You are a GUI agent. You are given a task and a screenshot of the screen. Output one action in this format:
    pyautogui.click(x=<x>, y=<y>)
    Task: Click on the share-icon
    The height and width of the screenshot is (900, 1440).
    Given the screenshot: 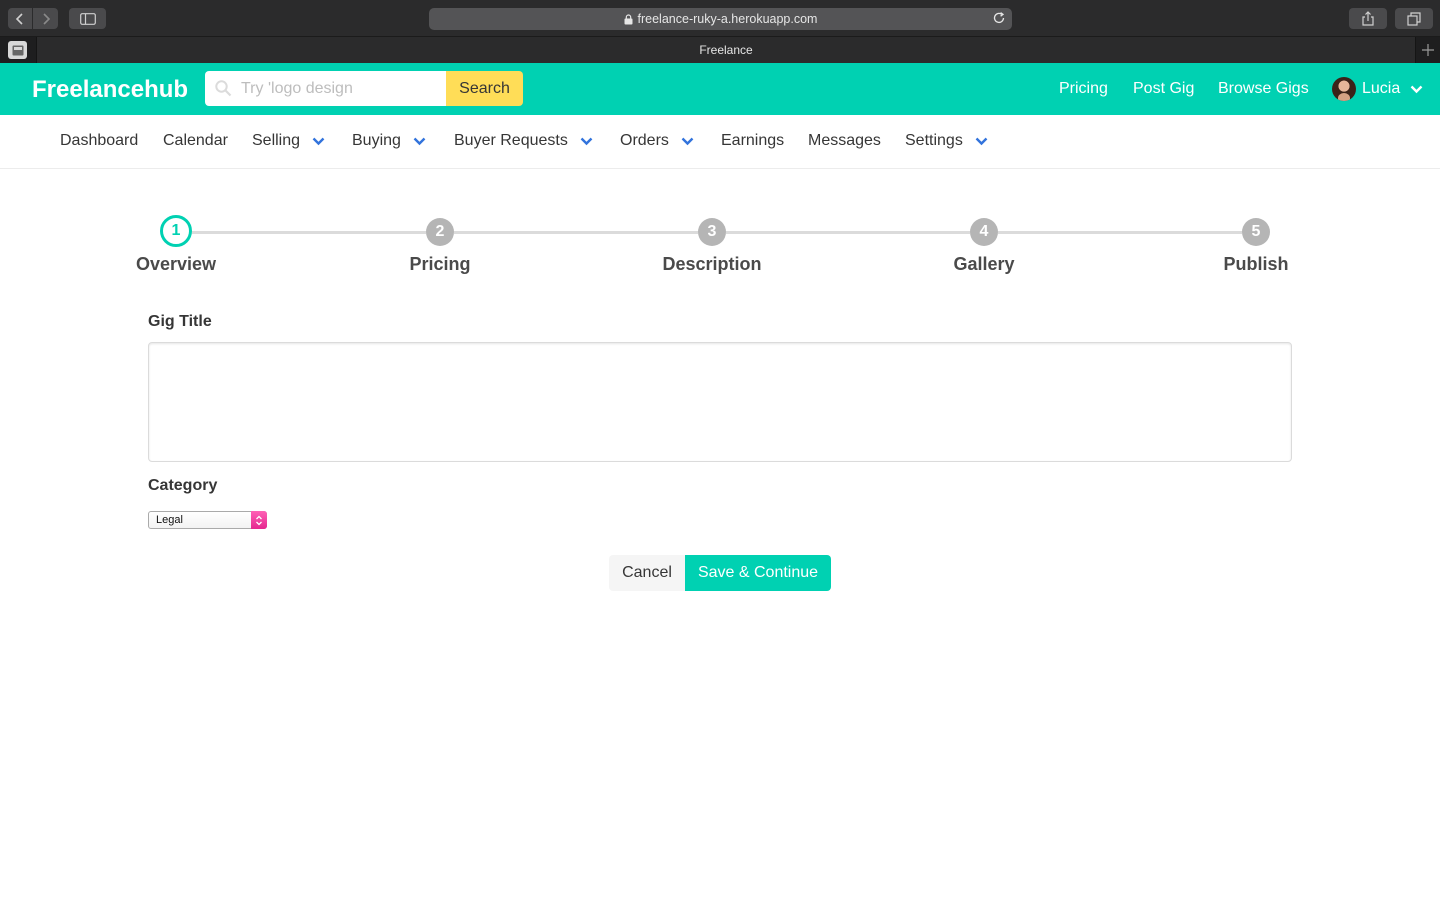 What is the action you would take?
    pyautogui.click(x=1368, y=18)
    